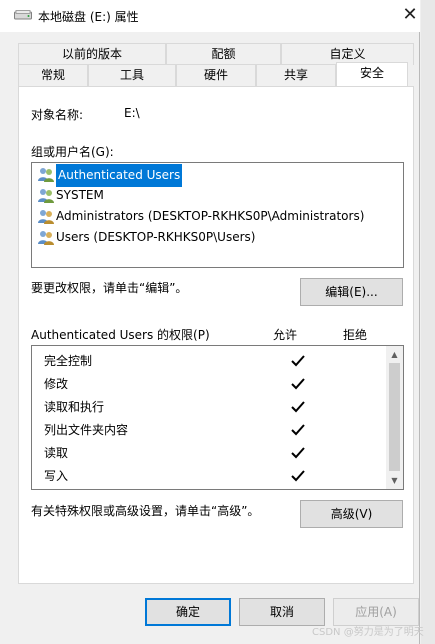 This screenshot has height=644, width=435. Describe the element at coordinates (145, 511) in the screenshot. I see `advanced-hint: 有关特殊权限或高级设置，请单击“高级”。` at that location.